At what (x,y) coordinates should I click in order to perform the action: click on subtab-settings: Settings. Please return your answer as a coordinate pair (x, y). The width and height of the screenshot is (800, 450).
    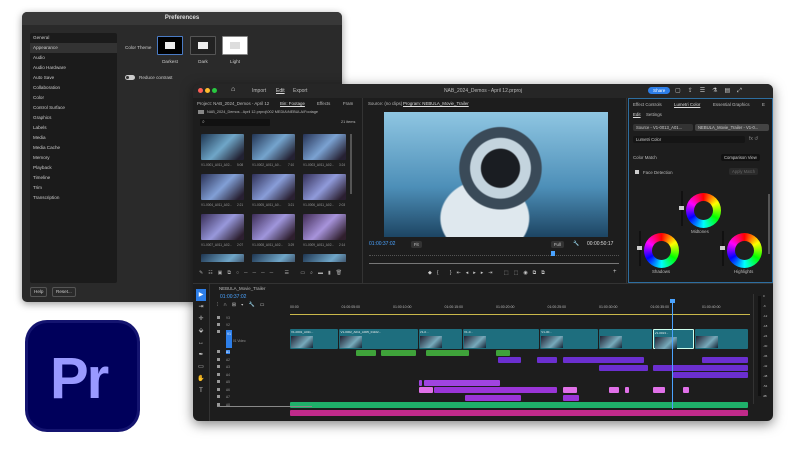
    Looking at the image, I should click on (654, 114).